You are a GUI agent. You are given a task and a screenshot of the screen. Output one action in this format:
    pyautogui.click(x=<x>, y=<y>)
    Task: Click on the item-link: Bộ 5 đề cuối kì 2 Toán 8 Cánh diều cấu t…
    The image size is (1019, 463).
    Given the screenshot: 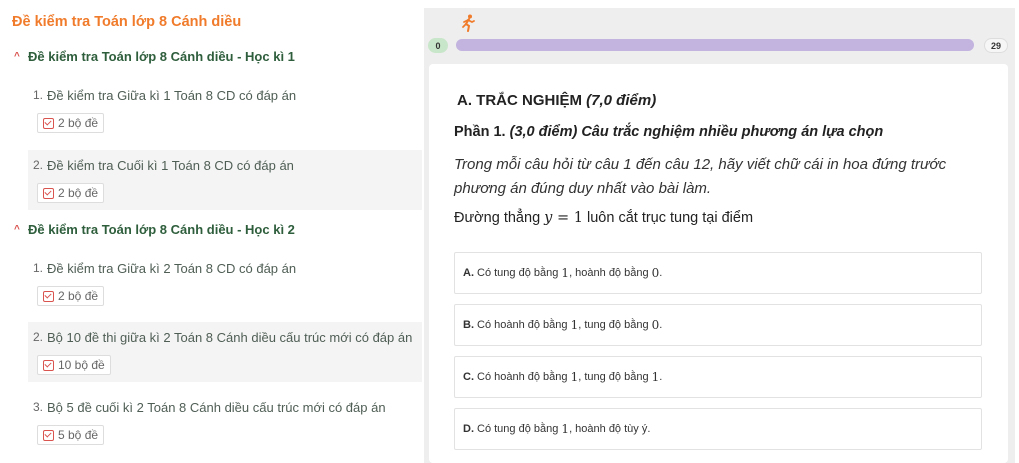 What is the action you would take?
    pyautogui.click(x=216, y=407)
    